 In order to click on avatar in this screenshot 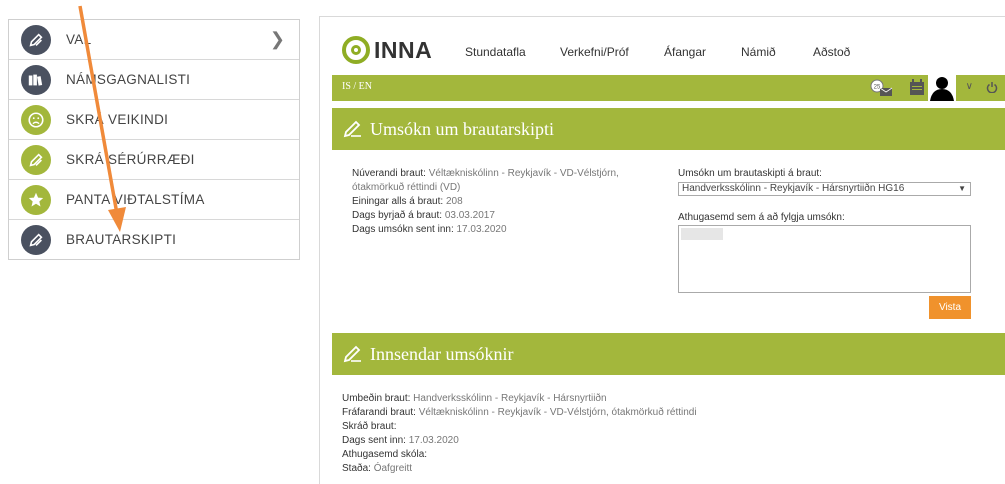, I will do `click(942, 88)`.